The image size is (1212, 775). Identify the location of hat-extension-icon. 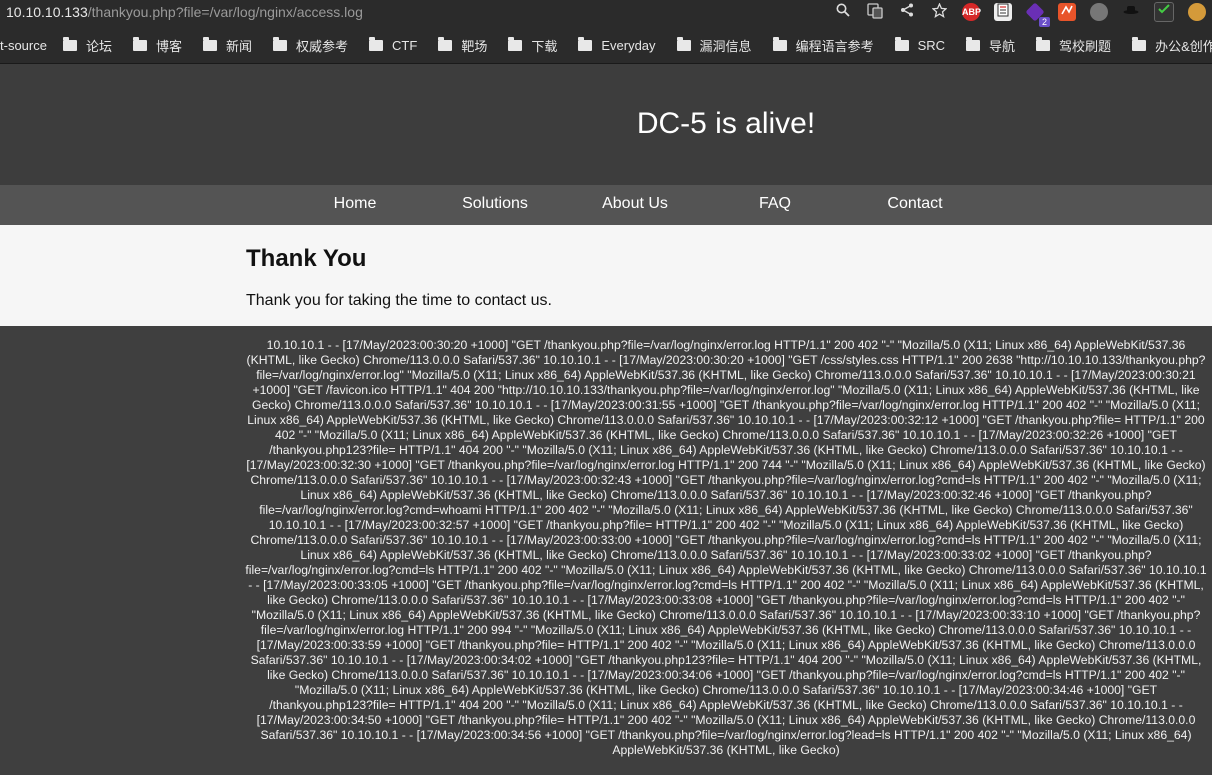
(1131, 12).